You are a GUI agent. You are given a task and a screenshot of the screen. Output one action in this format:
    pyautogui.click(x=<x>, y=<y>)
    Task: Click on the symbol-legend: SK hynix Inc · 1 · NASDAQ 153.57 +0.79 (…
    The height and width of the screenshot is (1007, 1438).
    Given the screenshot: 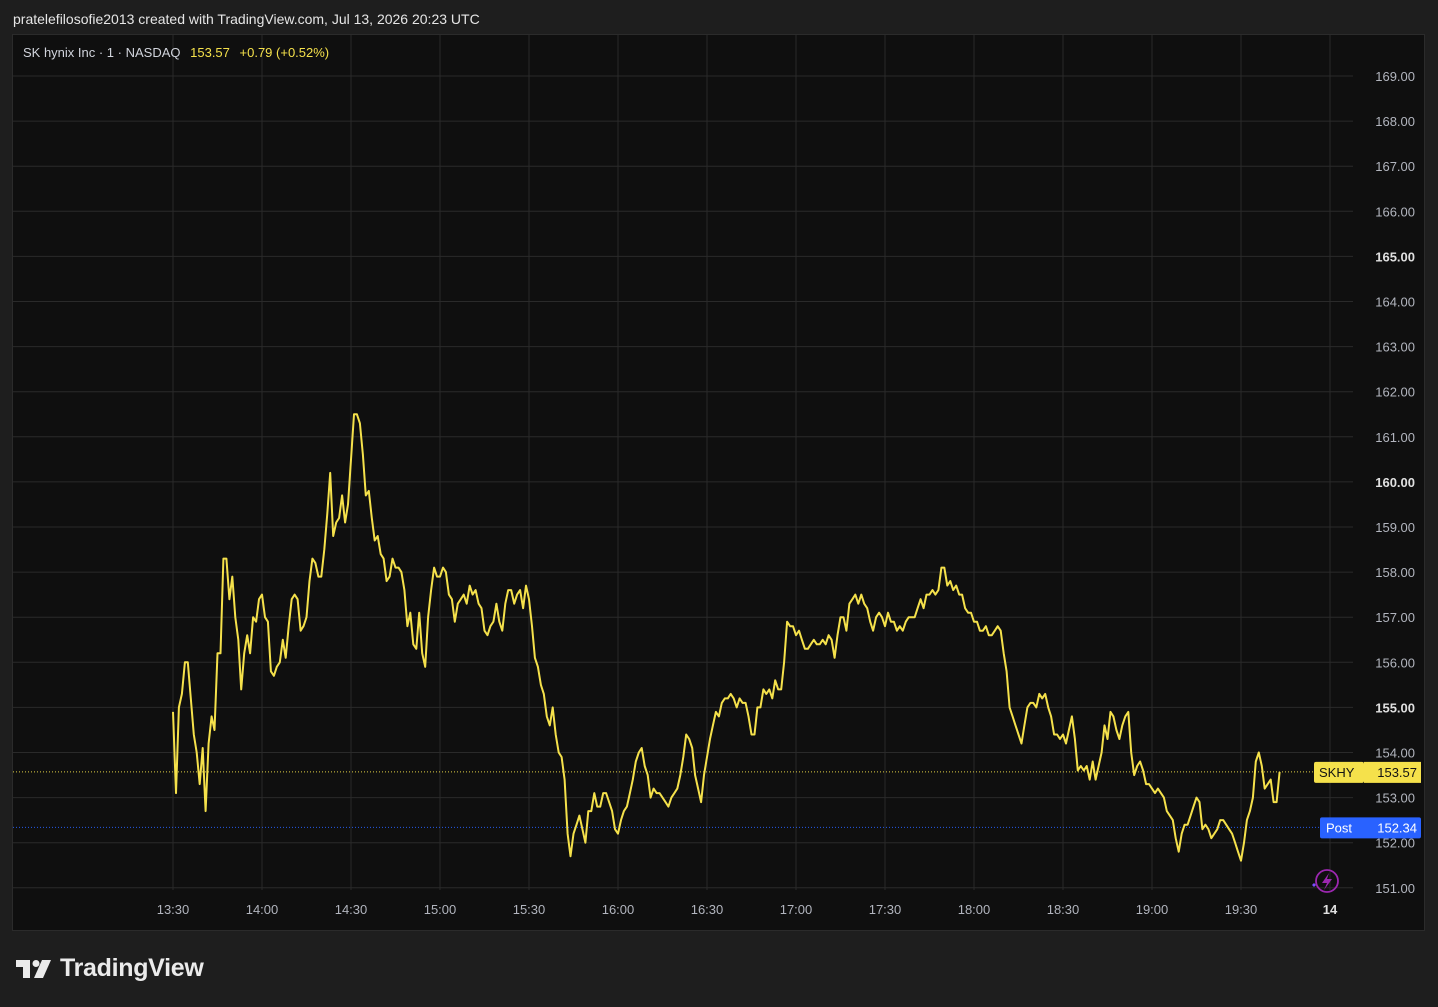 What is the action you would take?
    pyautogui.click(x=176, y=52)
    